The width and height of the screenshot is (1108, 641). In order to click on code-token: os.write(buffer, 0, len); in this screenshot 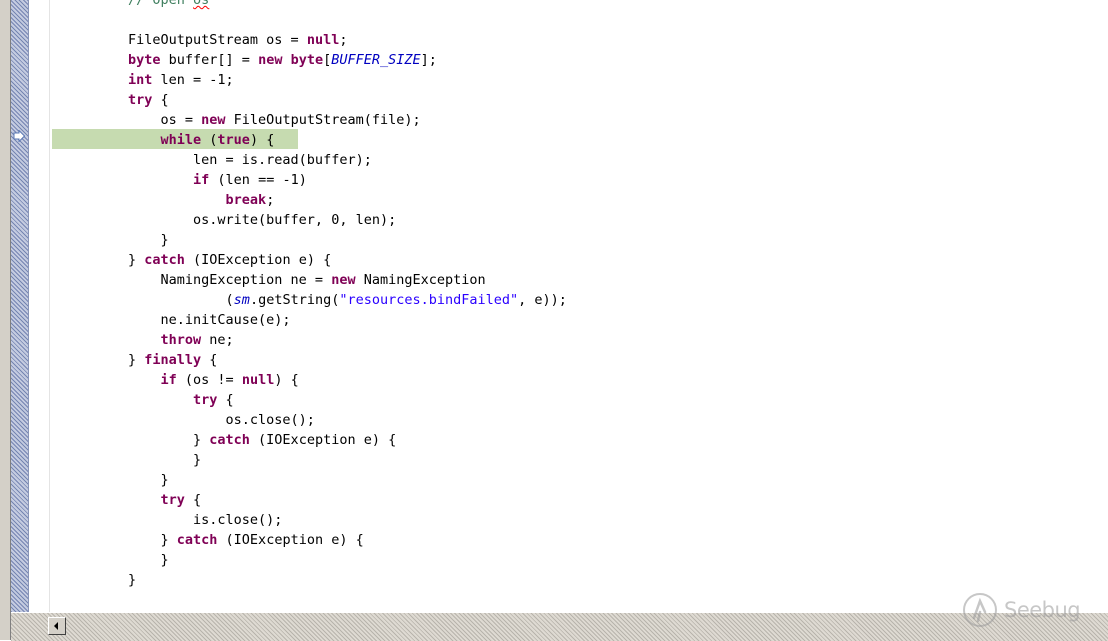, I will do `click(262, 220)`.